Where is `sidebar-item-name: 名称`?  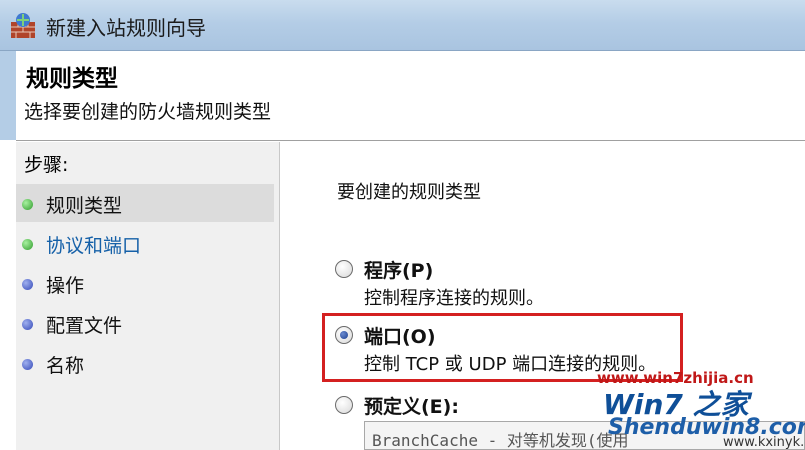 sidebar-item-name: 名称 is located at coordinates (145, 363).